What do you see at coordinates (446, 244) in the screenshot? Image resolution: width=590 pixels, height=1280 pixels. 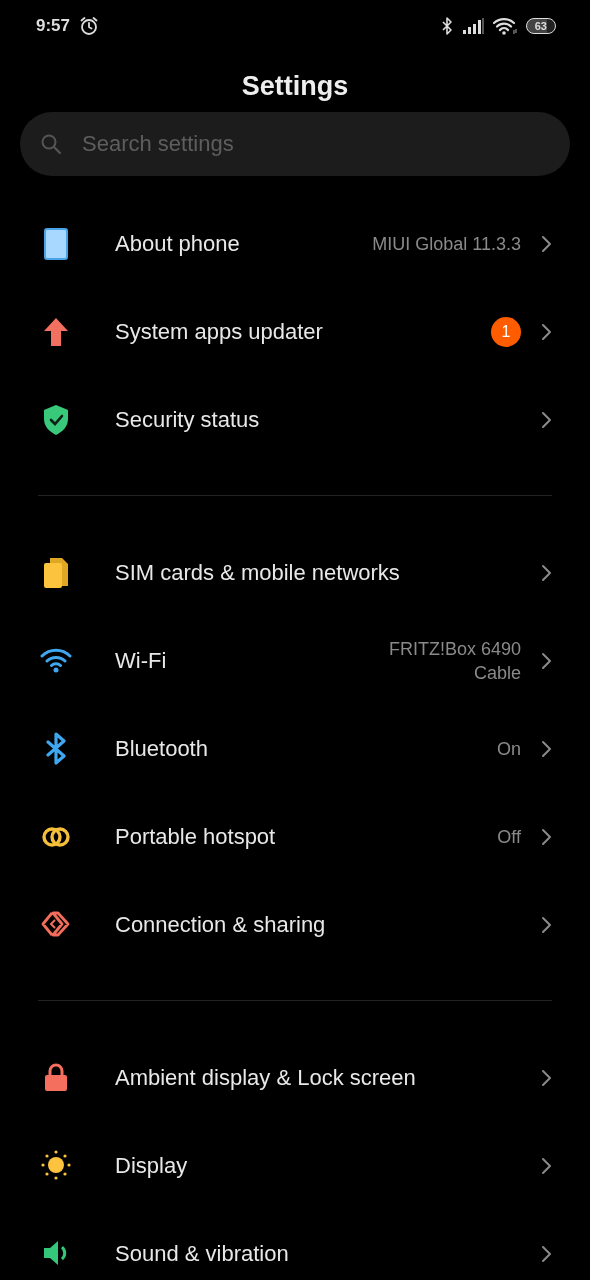 I see `item-value: MIUI Global 11.3.3` at bounding box center [446, 244].